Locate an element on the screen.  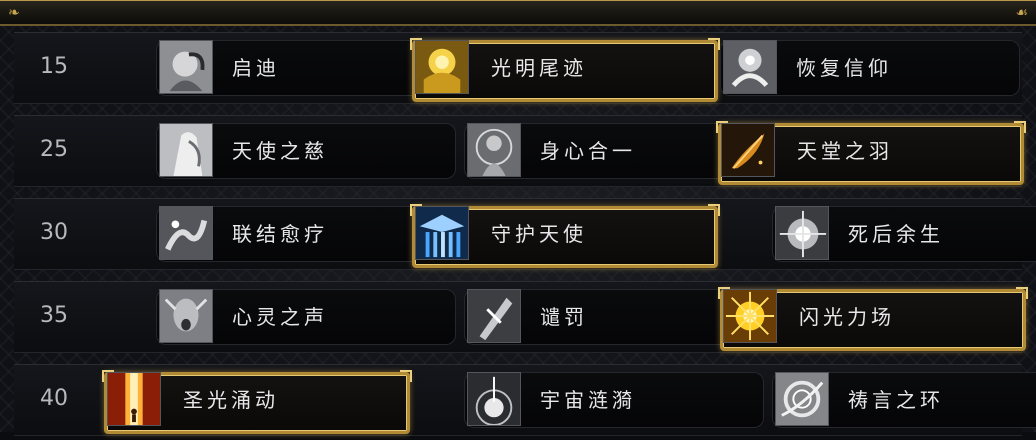
row-level: 35 is located at coordinates (54, 315).